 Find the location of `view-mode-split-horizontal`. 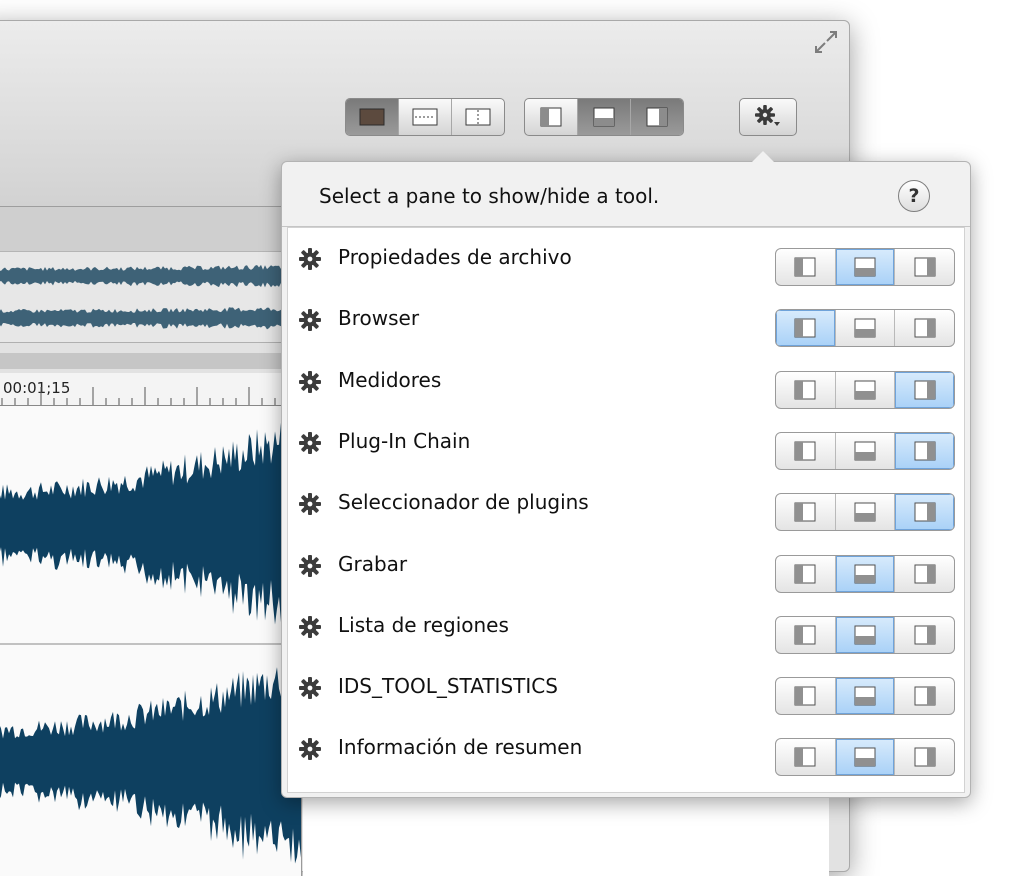

view-mode-split-horizontal is located at coordinates (424, 117).